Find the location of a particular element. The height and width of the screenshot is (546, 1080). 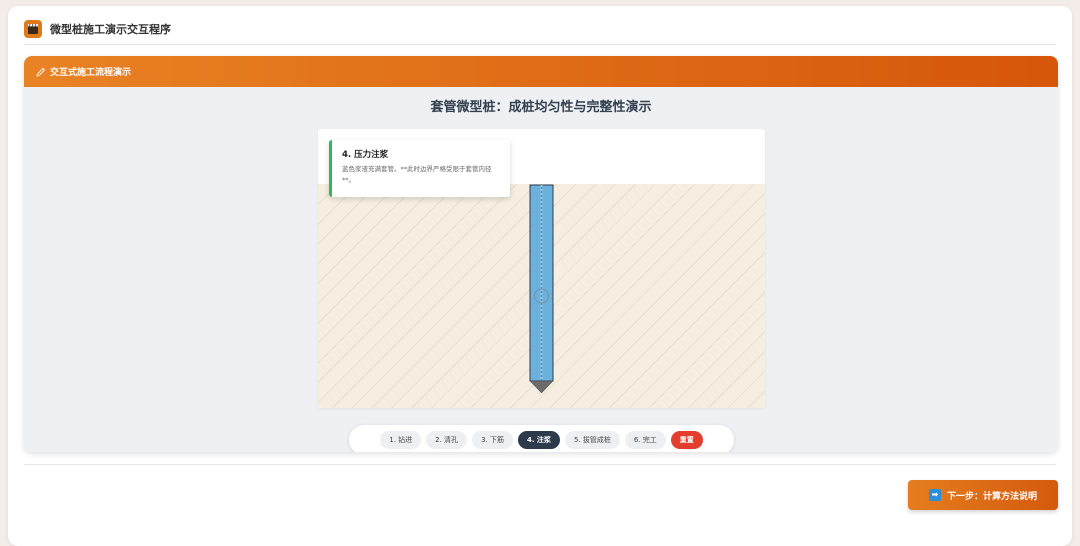

app-header: 微型桩施工演示交互程序 is located at coordinates (97, 29).